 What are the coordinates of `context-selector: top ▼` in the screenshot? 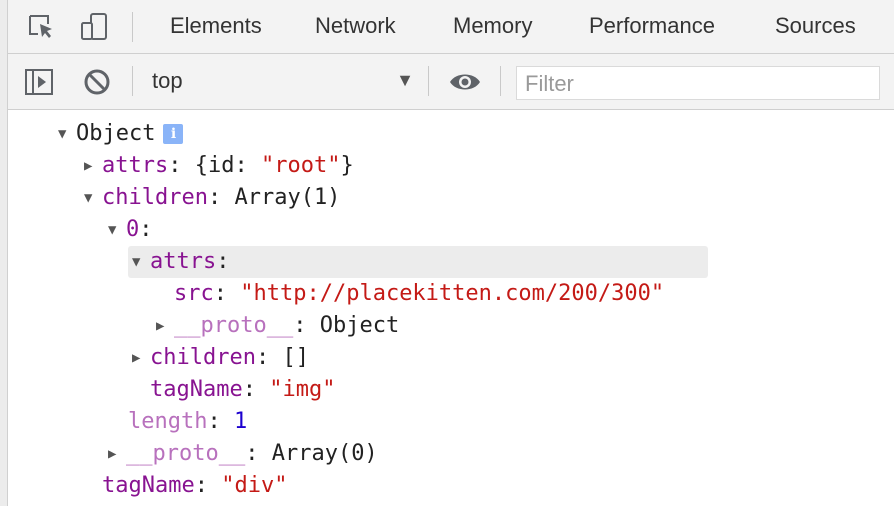 It's located at (282, 82).